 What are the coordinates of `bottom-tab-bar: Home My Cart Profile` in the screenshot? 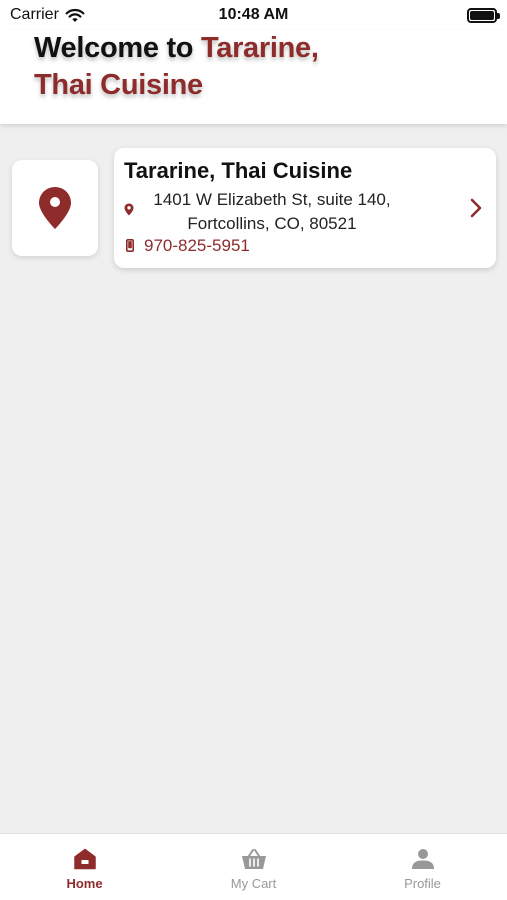 It's located at (253, 866).